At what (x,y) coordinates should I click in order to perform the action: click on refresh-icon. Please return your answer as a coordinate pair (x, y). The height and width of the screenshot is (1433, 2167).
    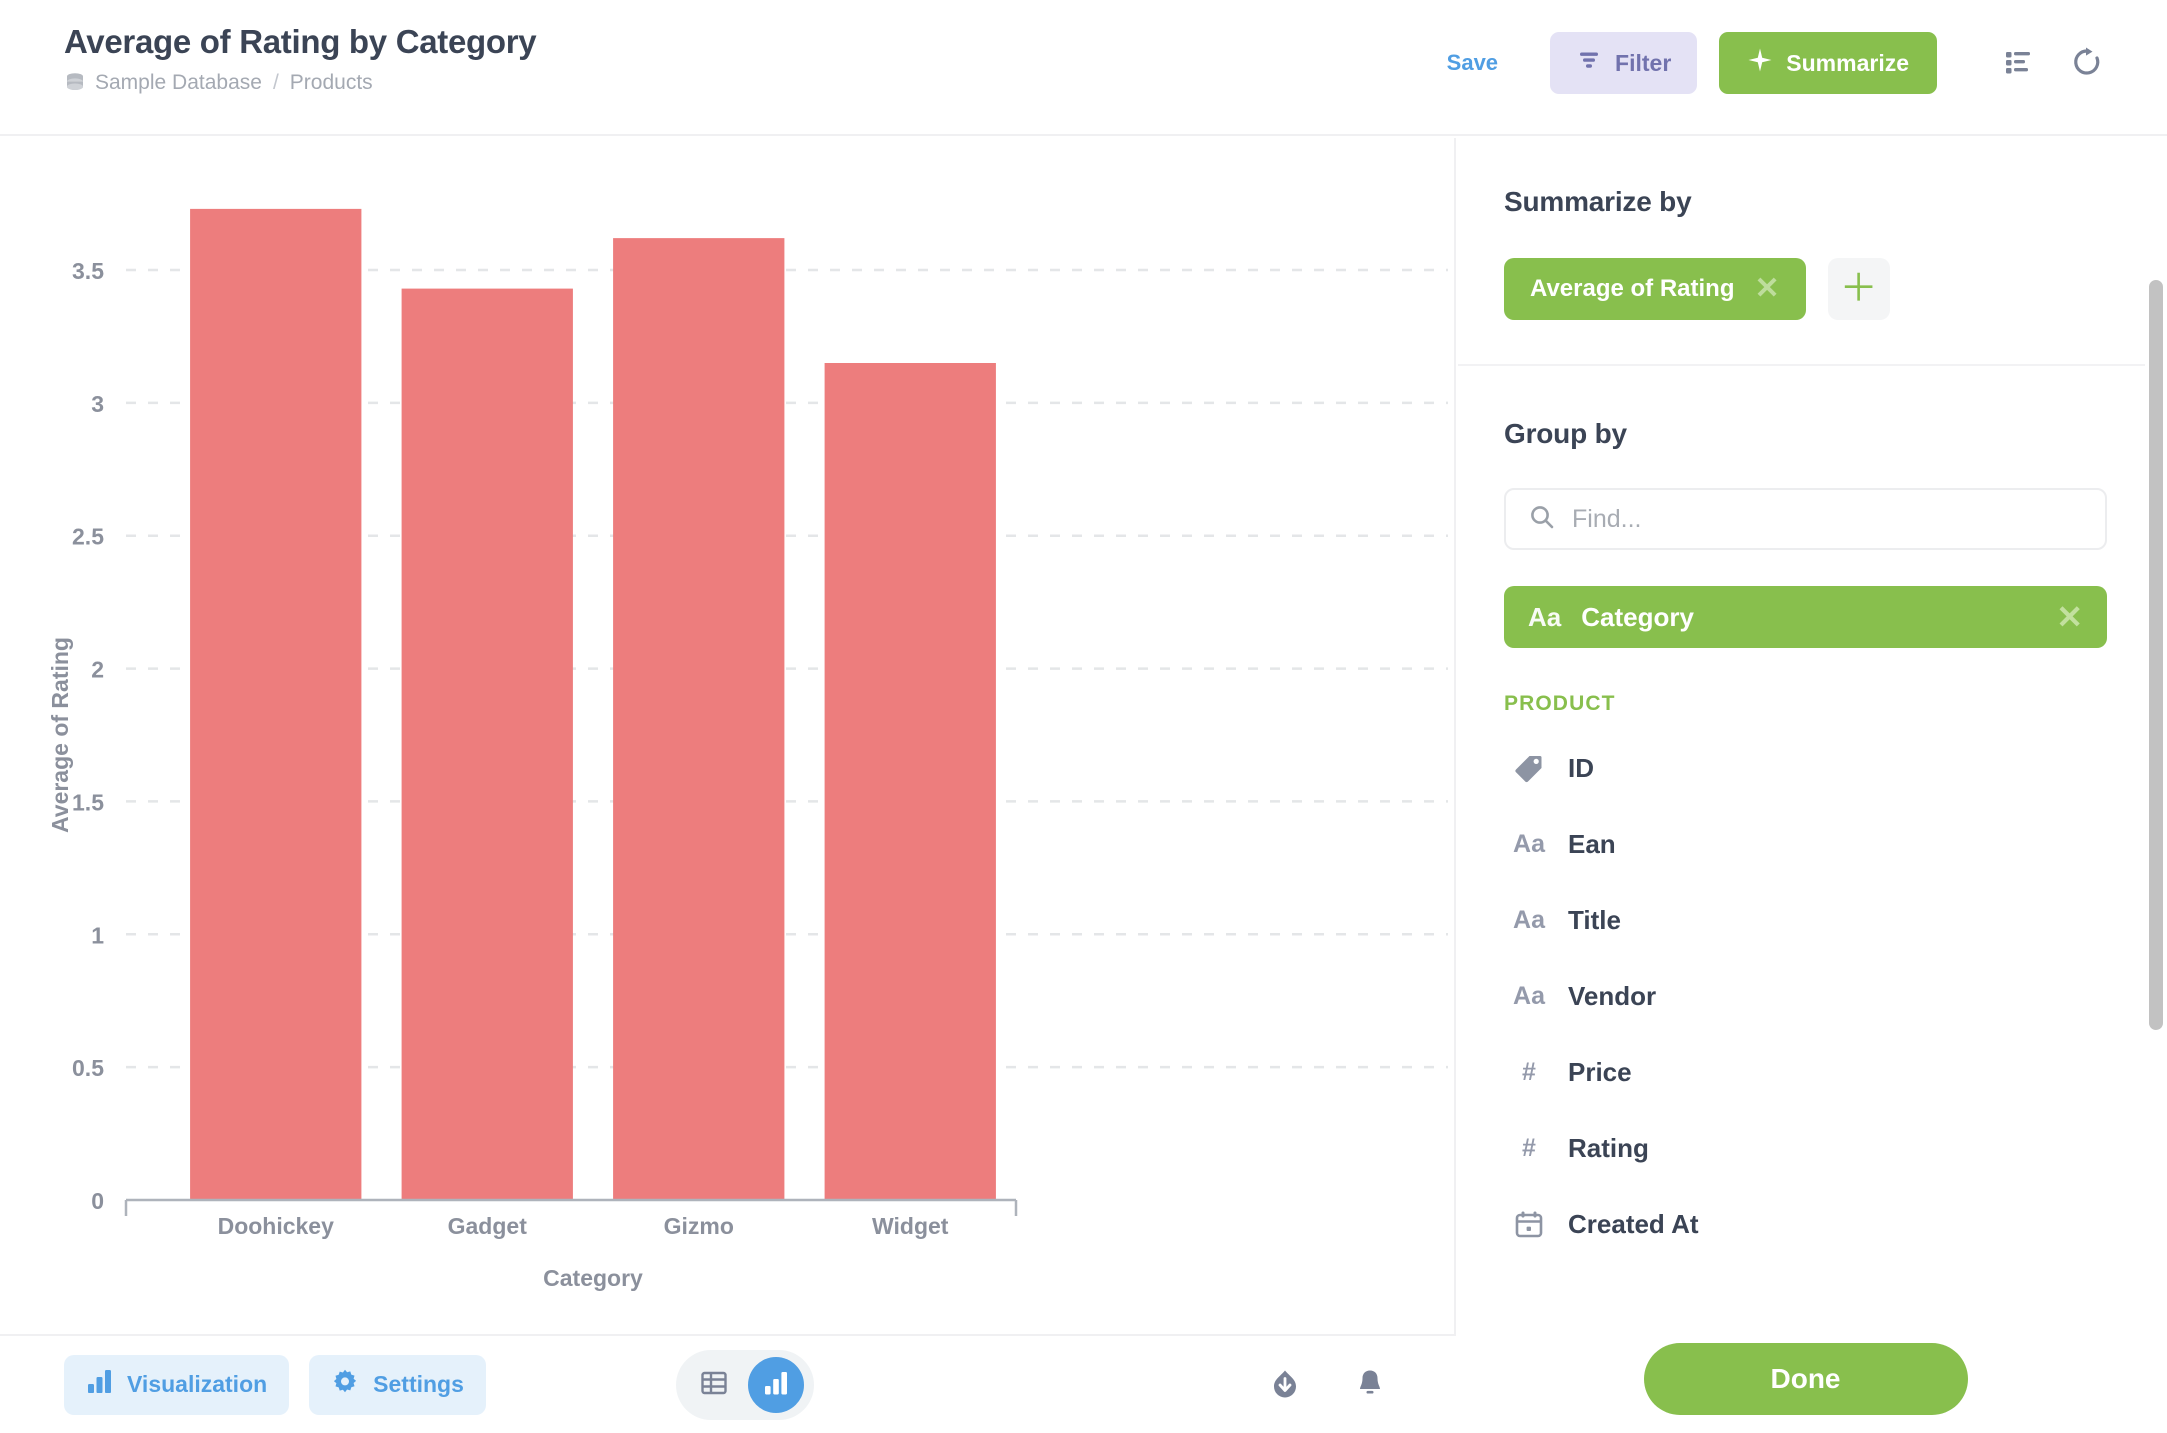
    Looking at the image, I should click on (2087, 63).